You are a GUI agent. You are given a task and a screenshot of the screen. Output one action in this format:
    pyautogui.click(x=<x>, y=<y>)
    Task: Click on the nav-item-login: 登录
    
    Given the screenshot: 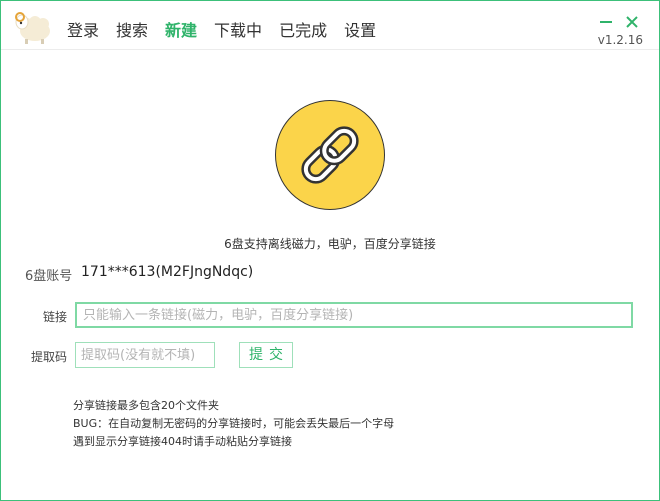 What is the action you would take?
    pyautogui.click(x=83, y=29)
    